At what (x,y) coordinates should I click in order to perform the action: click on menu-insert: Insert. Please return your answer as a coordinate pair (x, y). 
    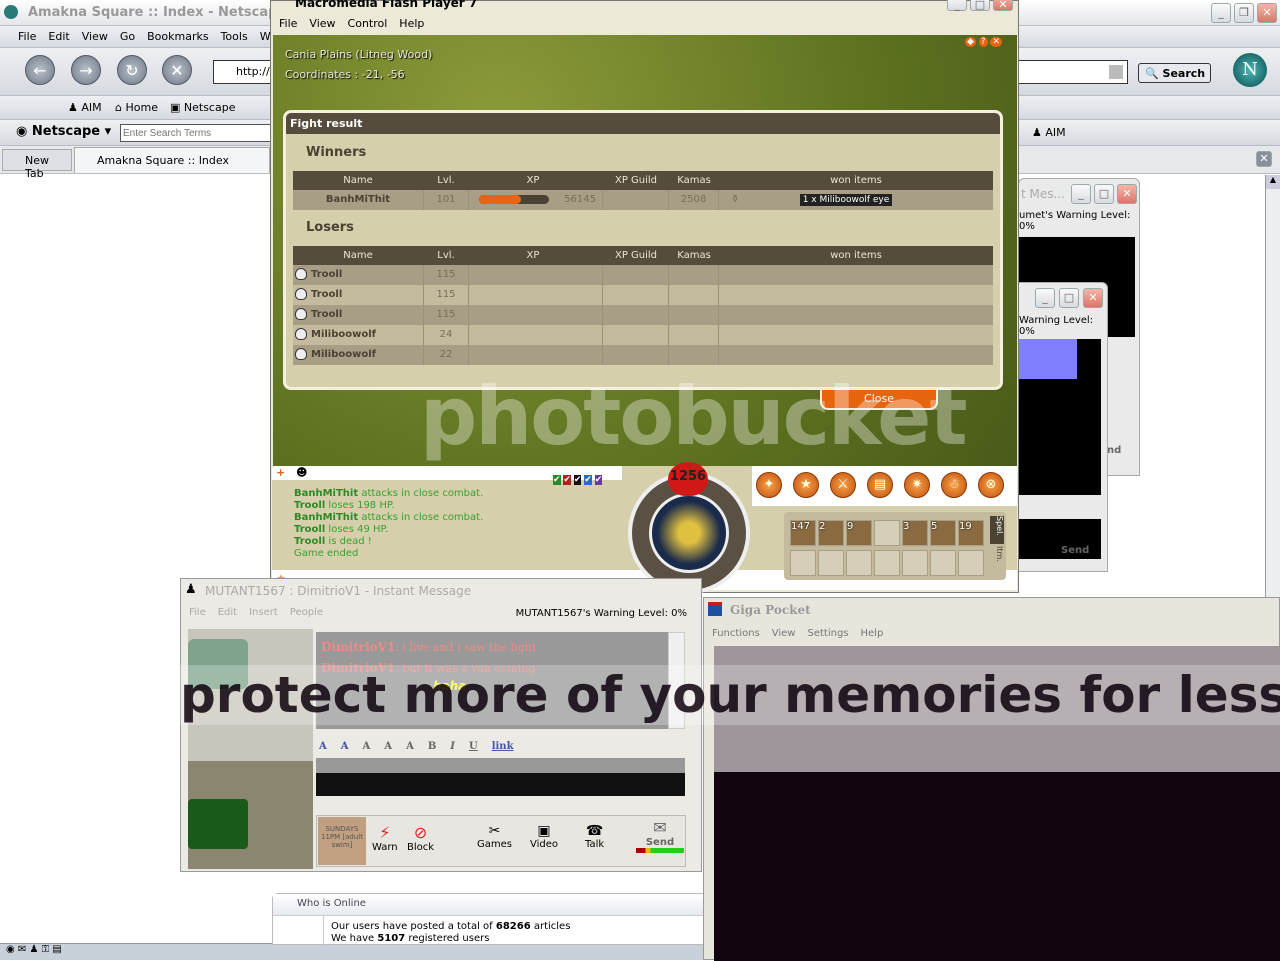
    Looking at the image, I should click on (263, 612).